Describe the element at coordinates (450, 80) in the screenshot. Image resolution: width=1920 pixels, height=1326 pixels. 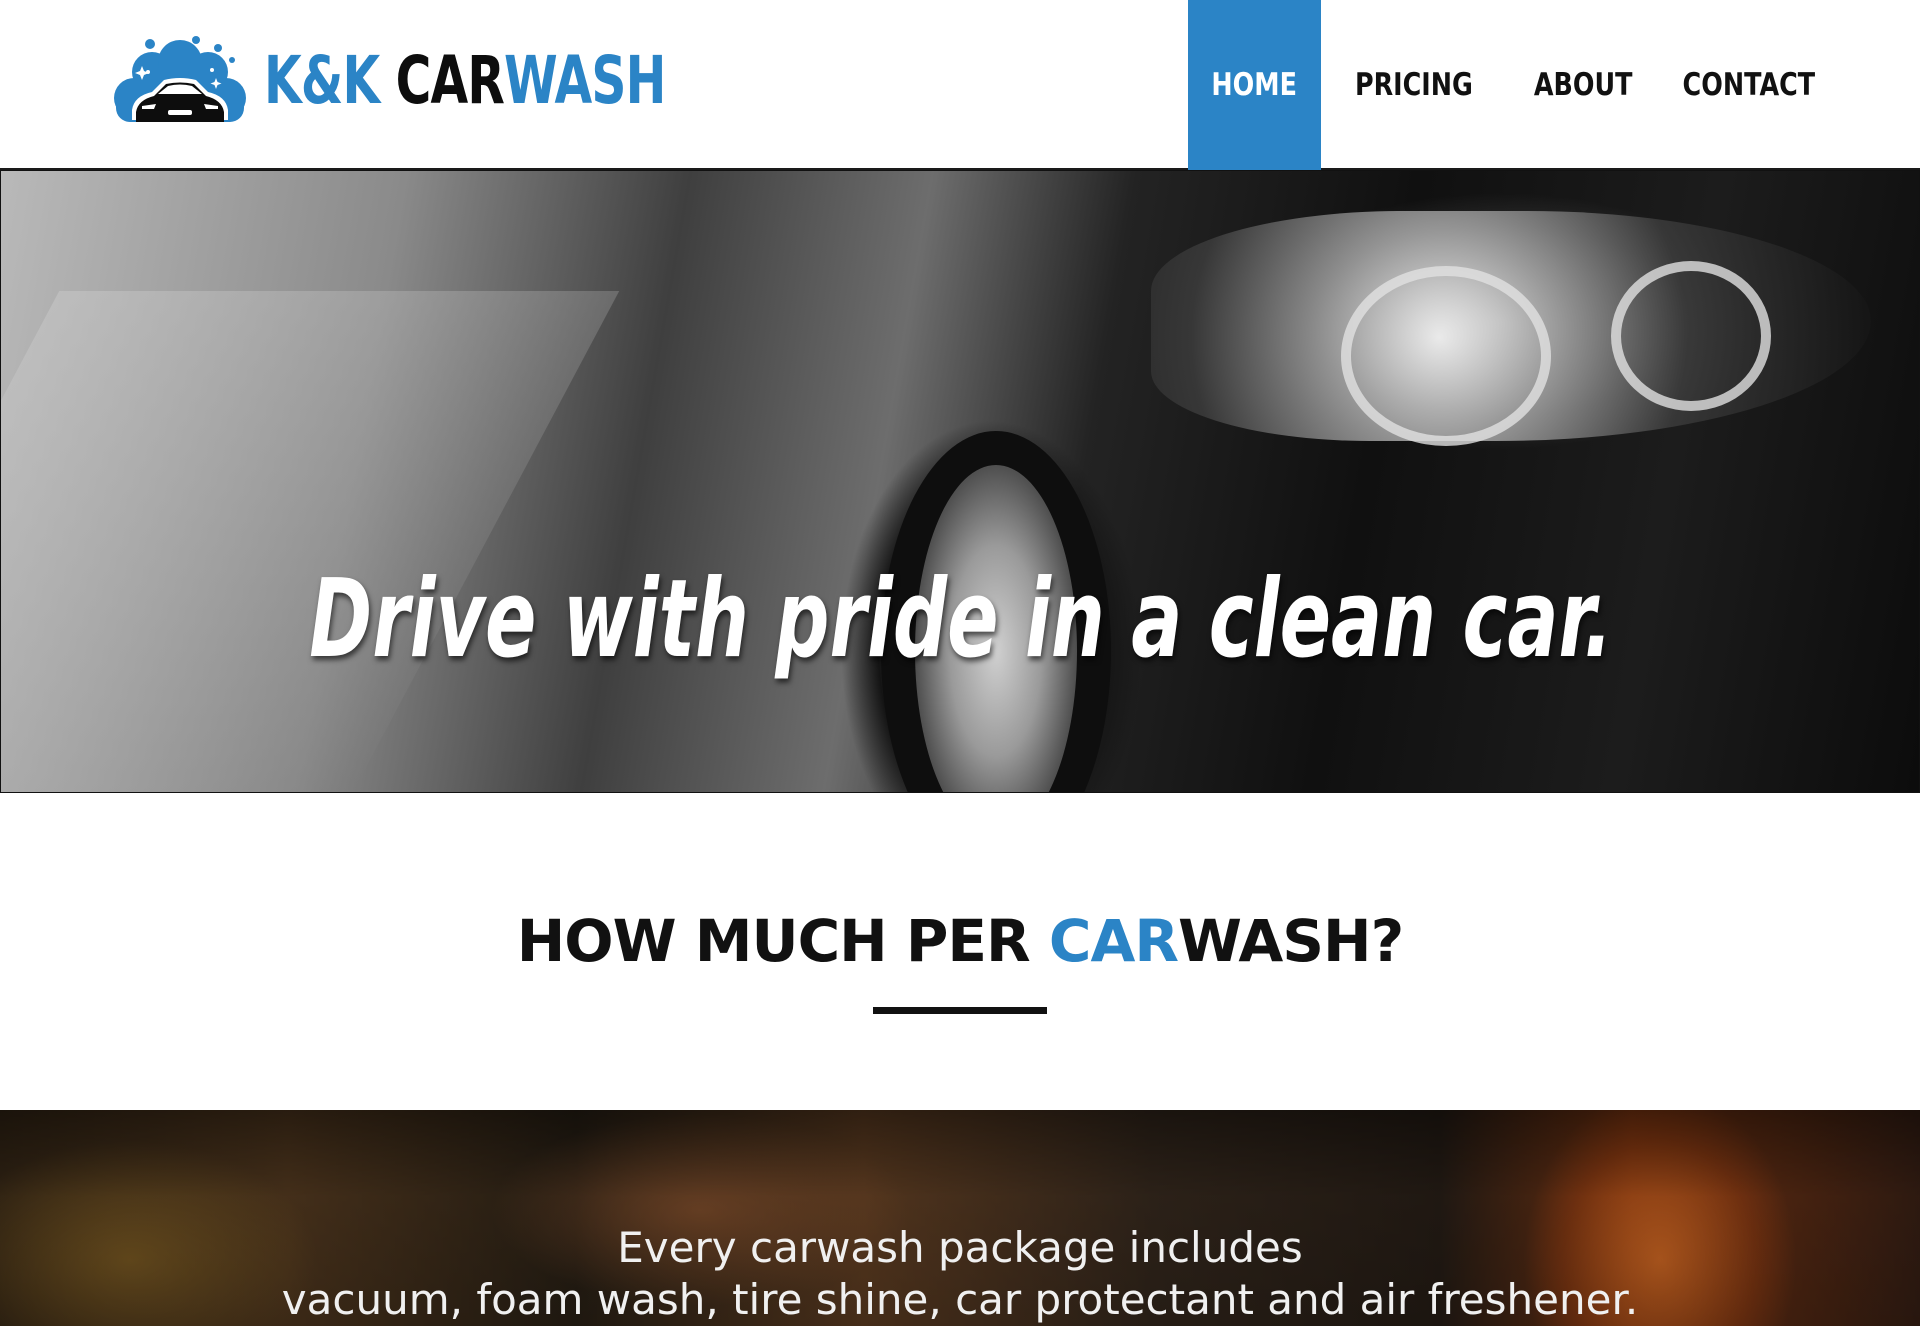
I see `brand-name-car: CAR` at that location.